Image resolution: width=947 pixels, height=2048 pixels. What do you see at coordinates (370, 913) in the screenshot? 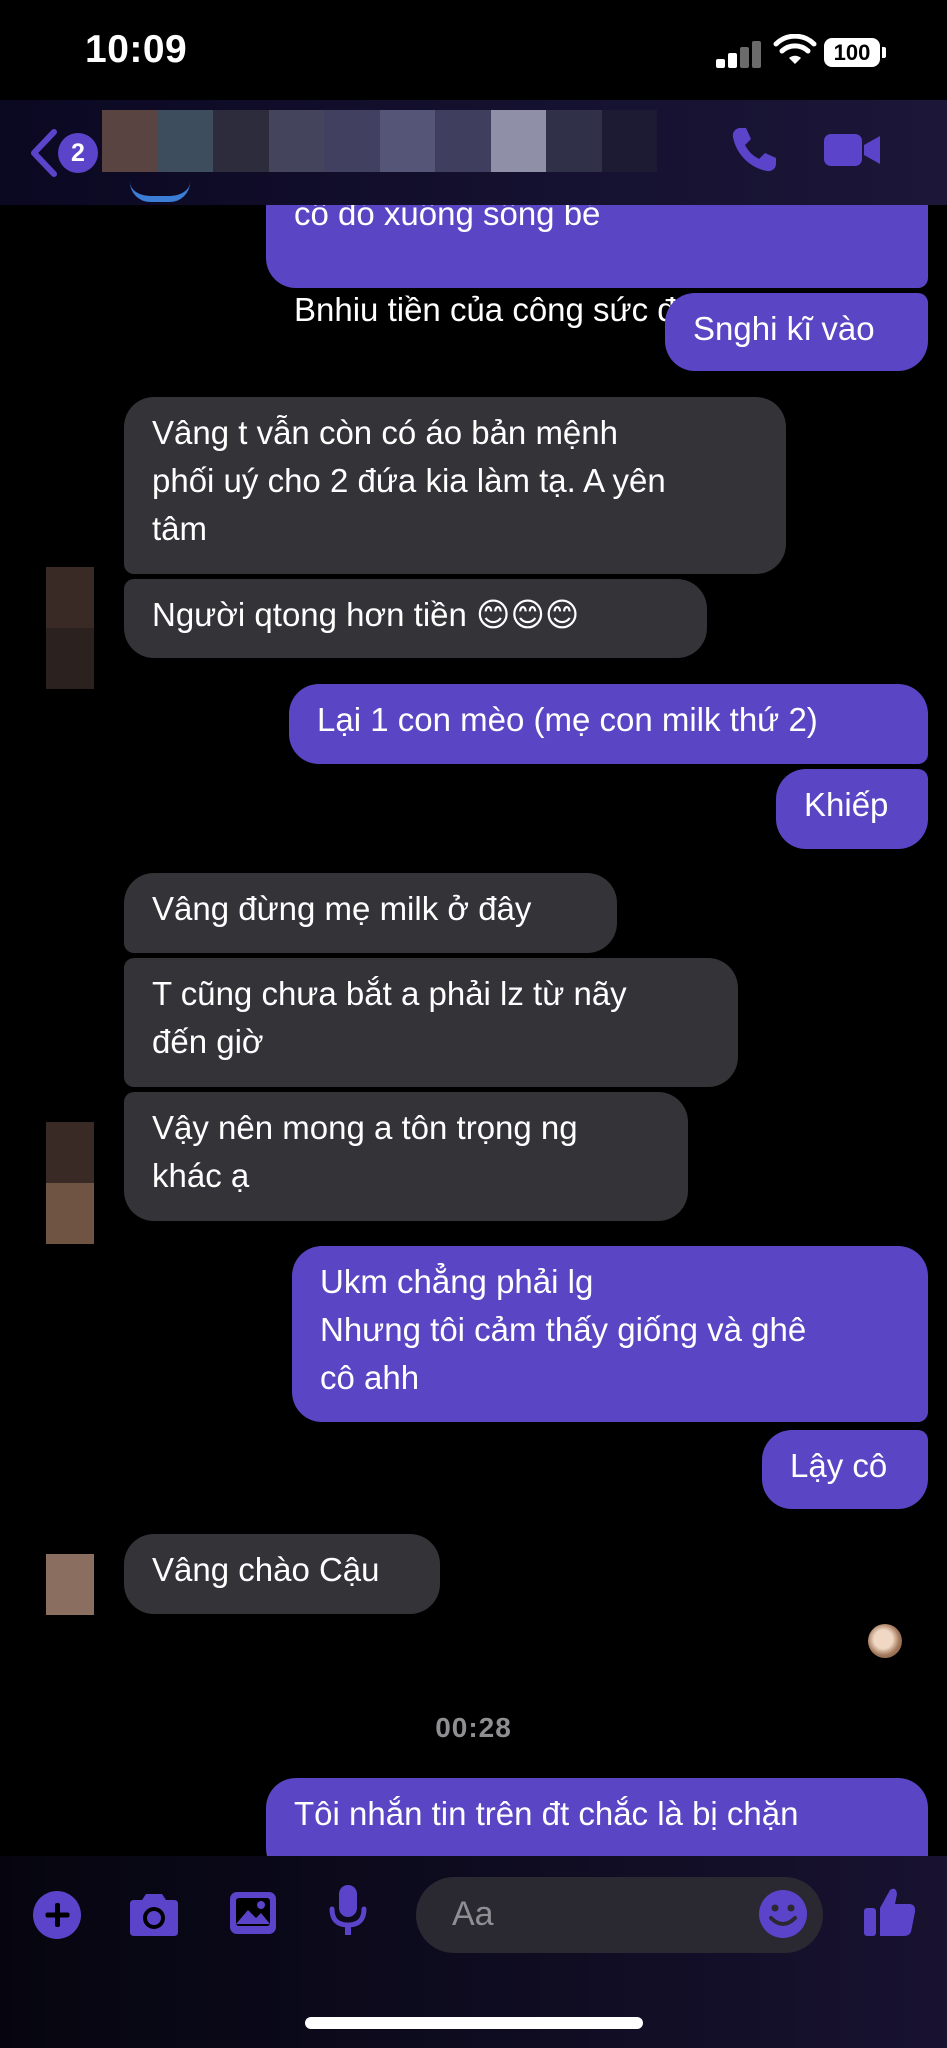
I see `message-incoming: Vâng đừng mẹ milk ở đây` at bounding box center [370, 913].